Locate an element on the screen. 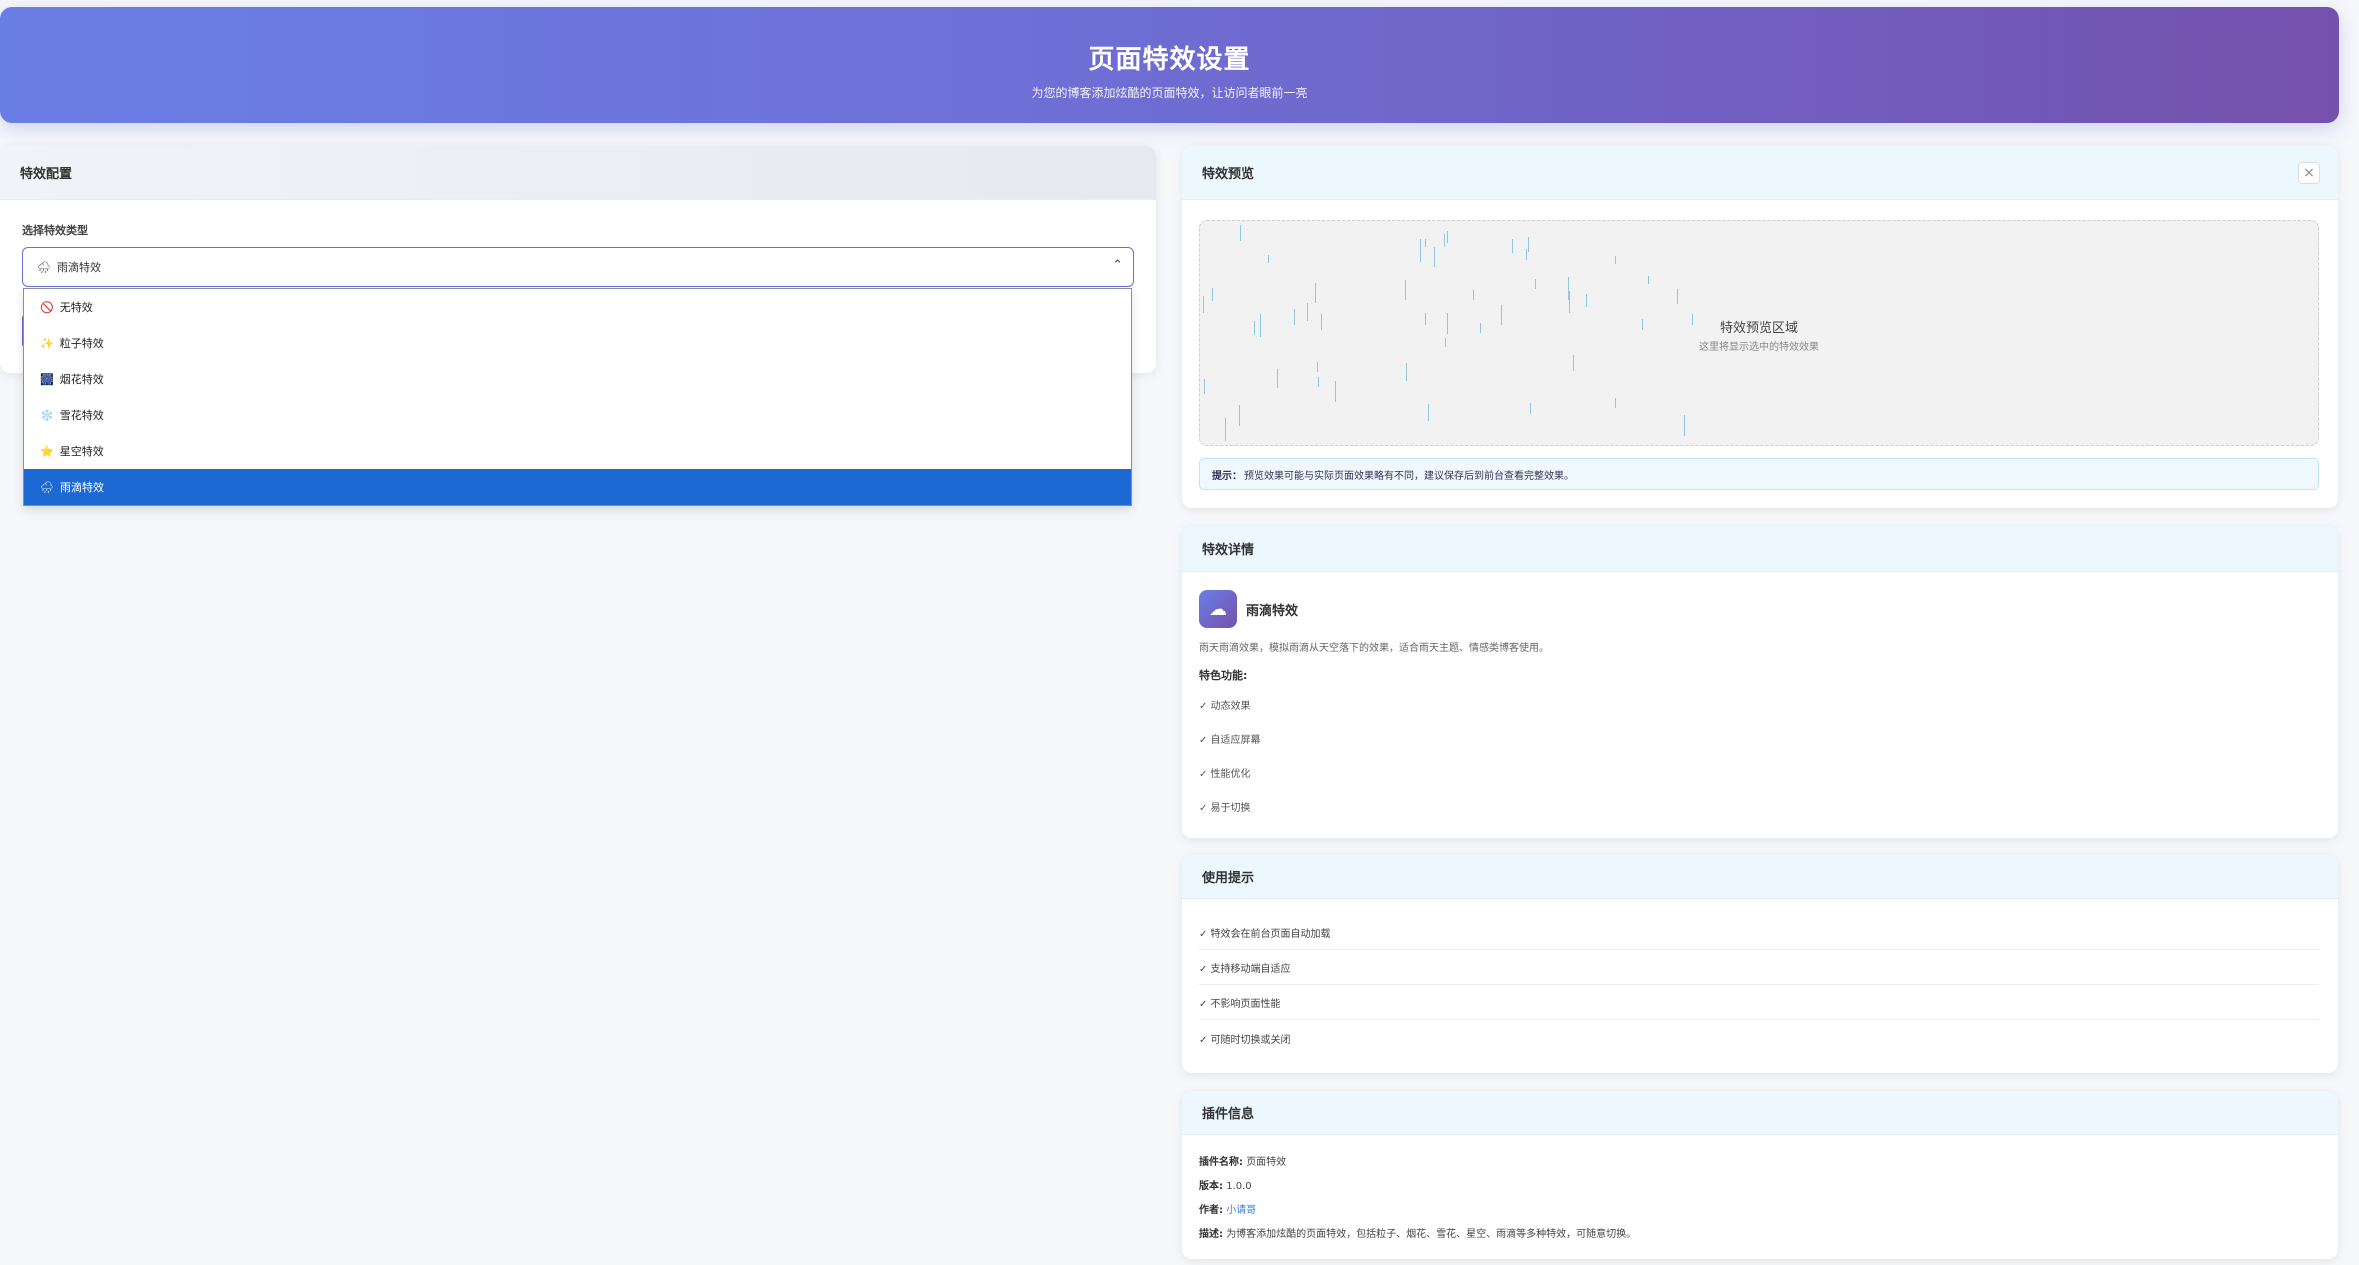 The width and height of the screenshot is (2359, 1265). none-icon: 🚫 is located at coordinates (47, 307).